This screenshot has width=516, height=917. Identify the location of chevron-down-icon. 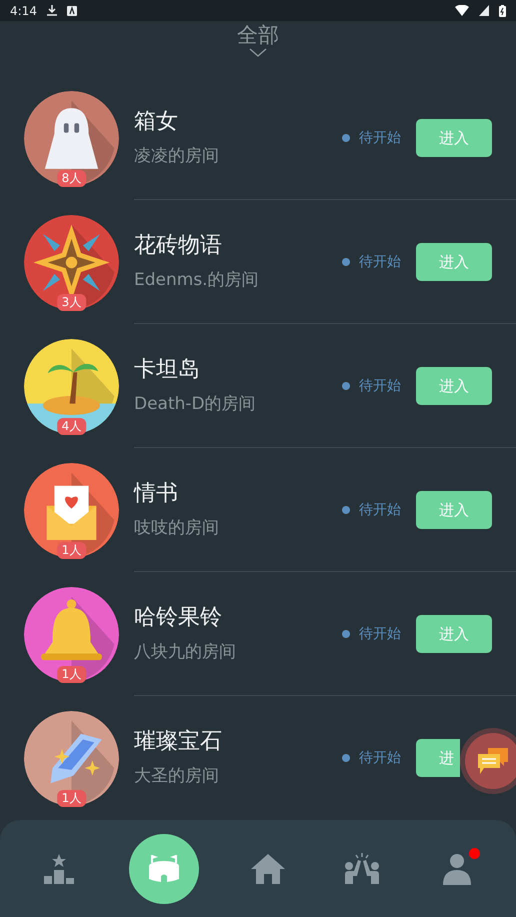
(258, 52).